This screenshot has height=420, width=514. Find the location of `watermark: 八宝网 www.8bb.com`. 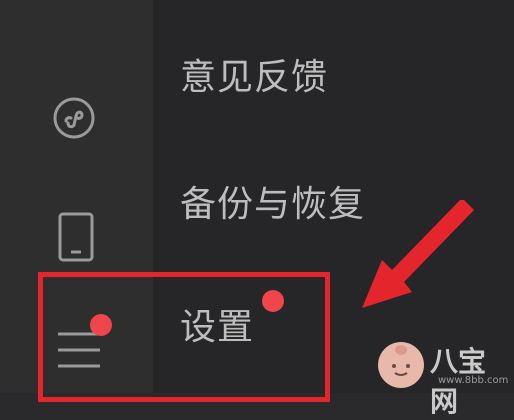

watermark: 八宝网 www.8bb.com is located at coordinates (443, 379).